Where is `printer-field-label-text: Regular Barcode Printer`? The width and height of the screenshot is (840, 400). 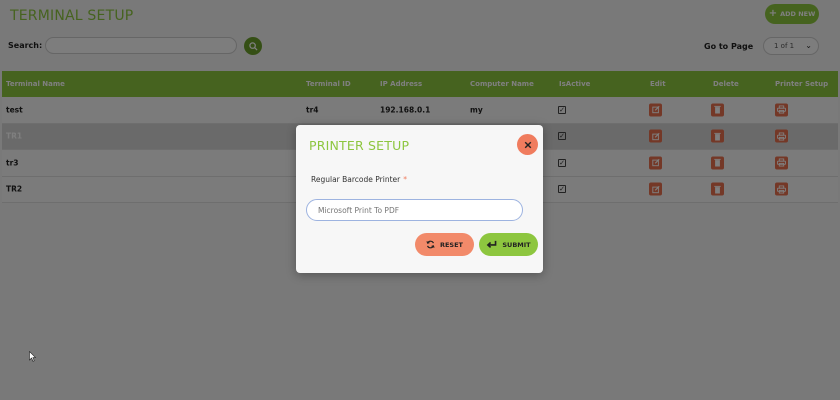
printer-field-label-text: Regular Barcode Printer is located at coordinates (356, 179).